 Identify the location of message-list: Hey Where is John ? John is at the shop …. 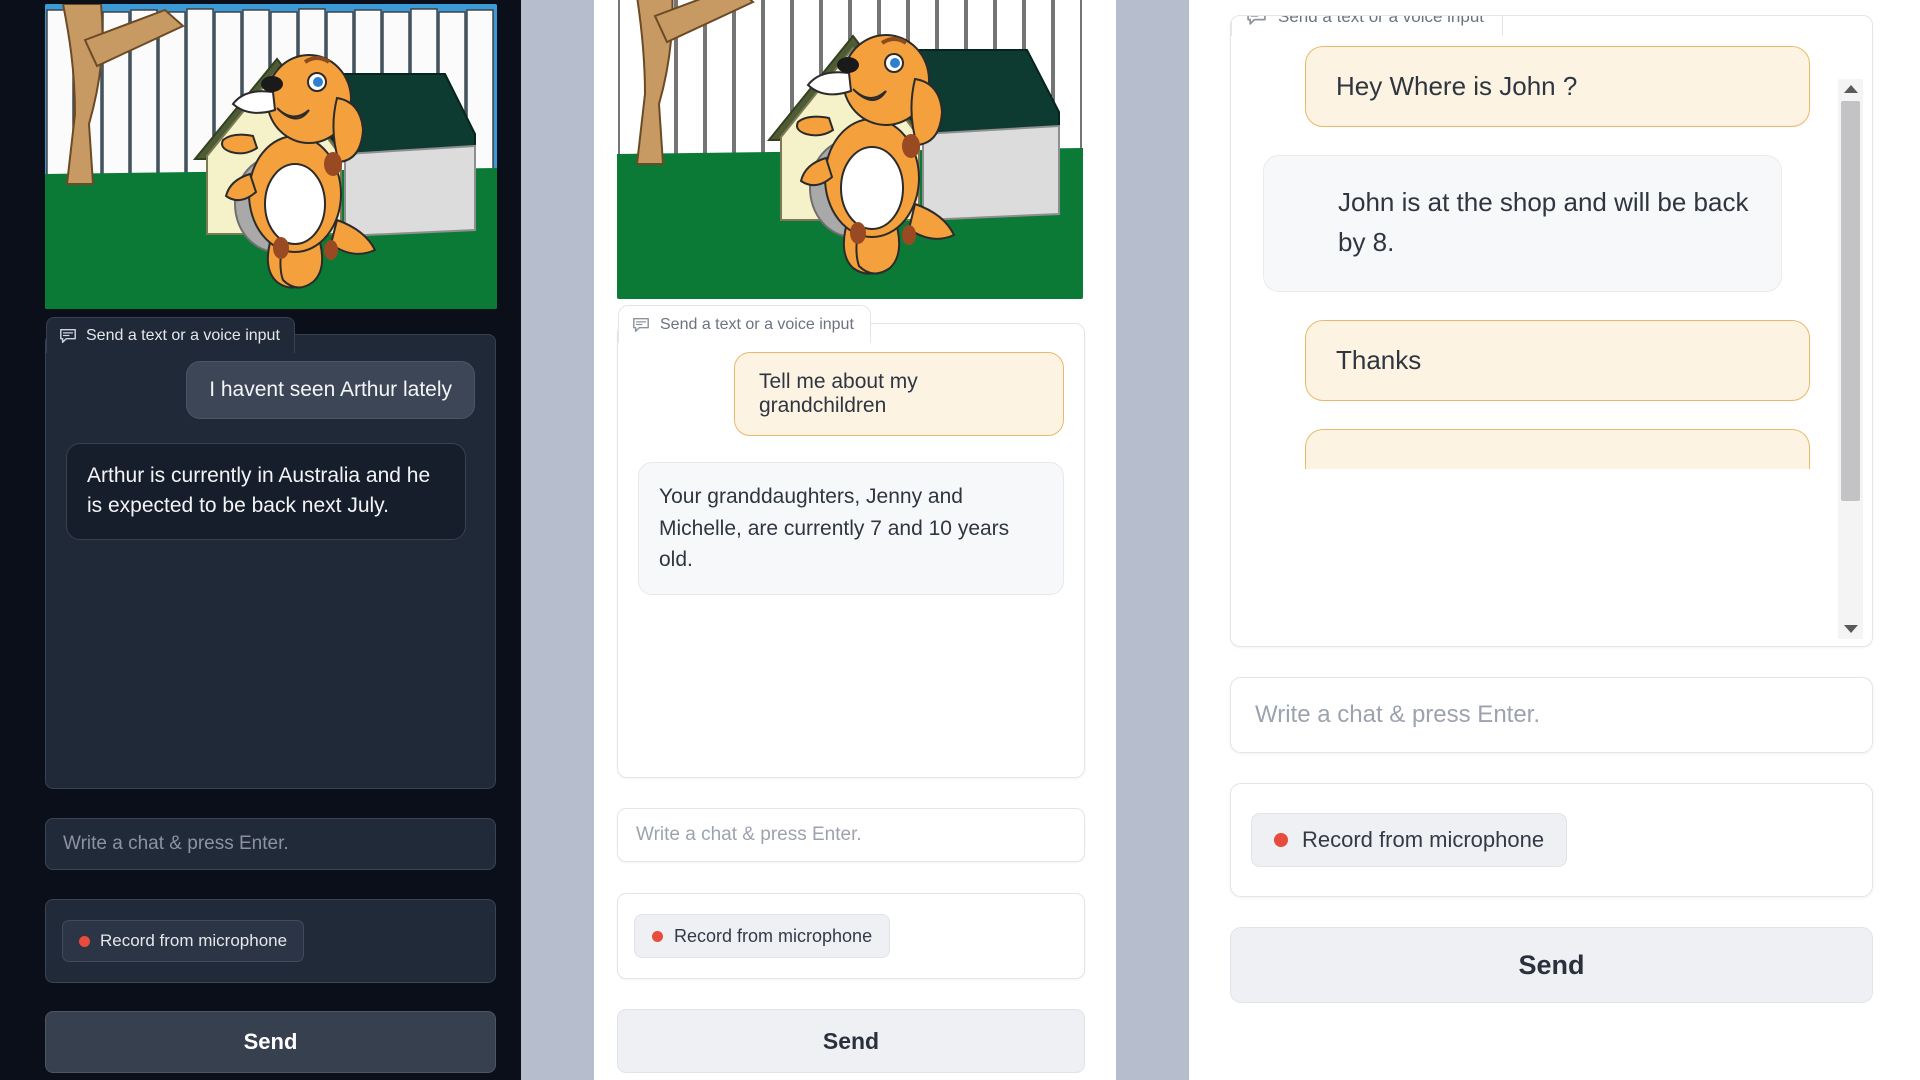
(1548, 257).